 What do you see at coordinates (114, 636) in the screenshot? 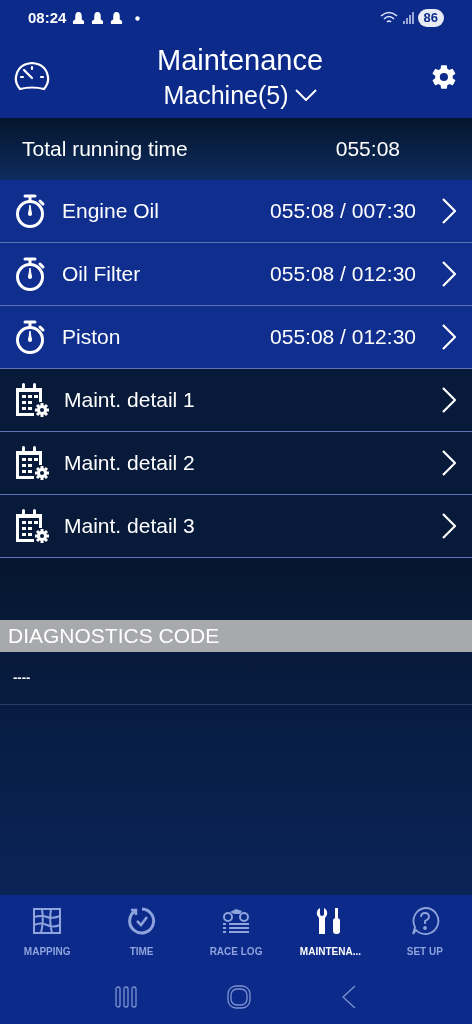
I see `section-title: DIAGNOSTICS CODE` at bounding box center [114, 636].